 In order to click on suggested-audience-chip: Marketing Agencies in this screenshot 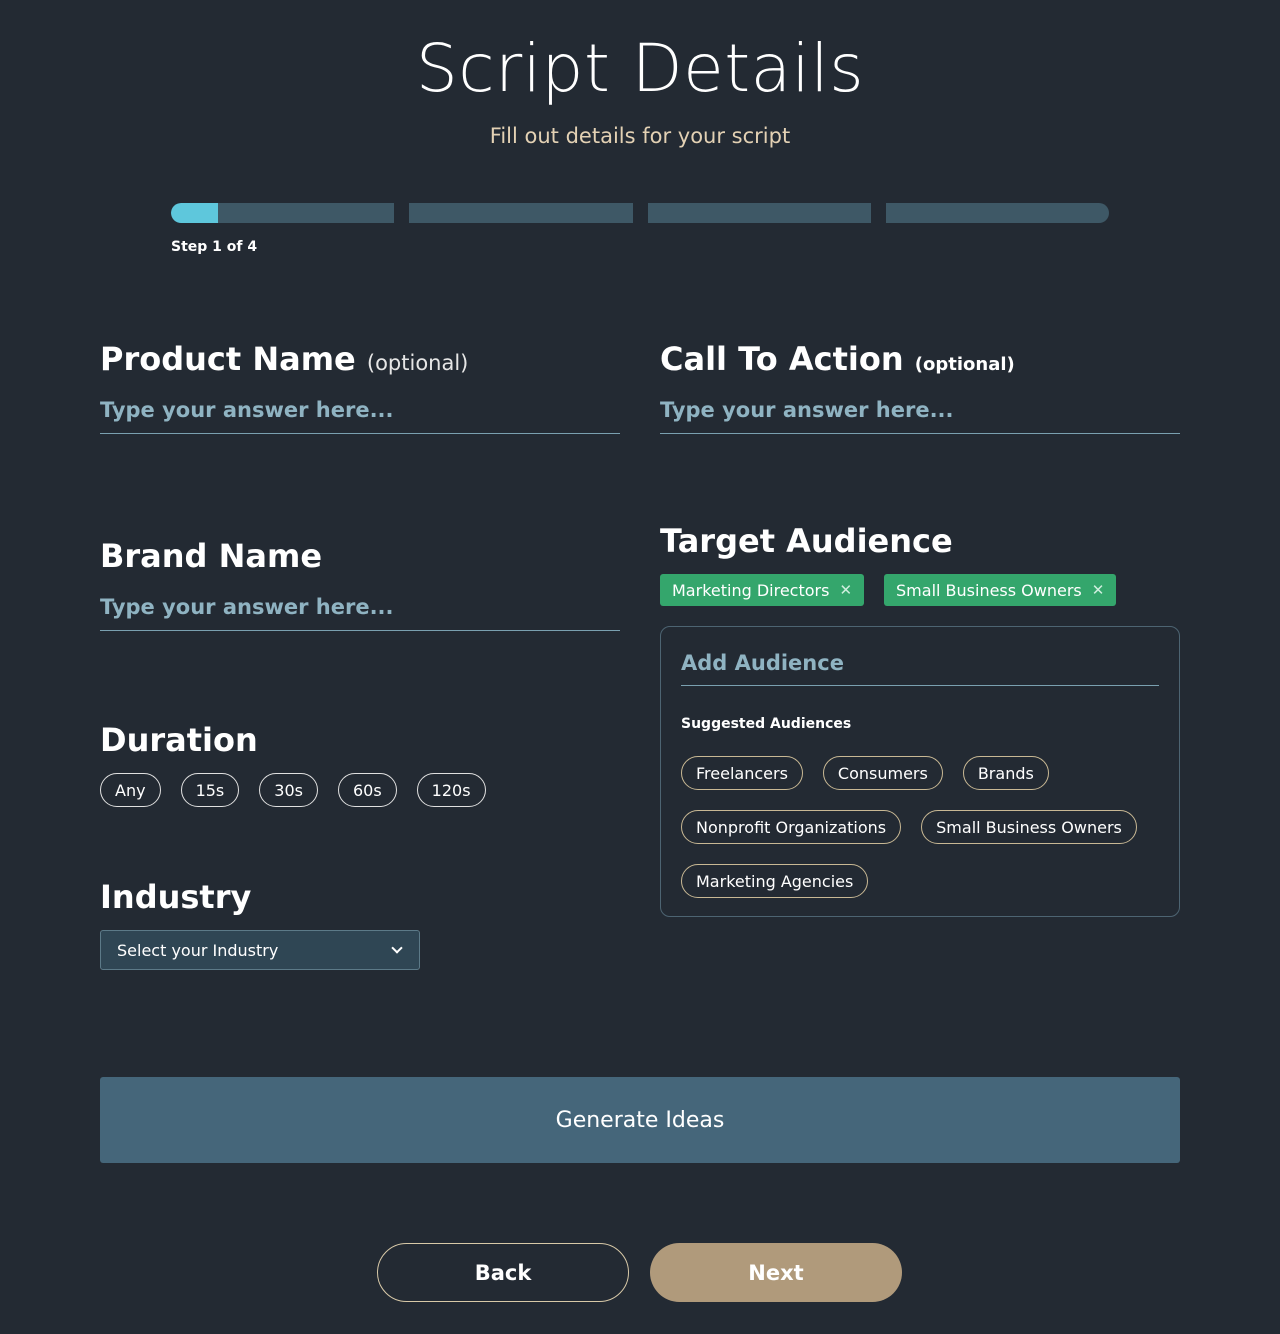, I will do `click(775, 881)`.